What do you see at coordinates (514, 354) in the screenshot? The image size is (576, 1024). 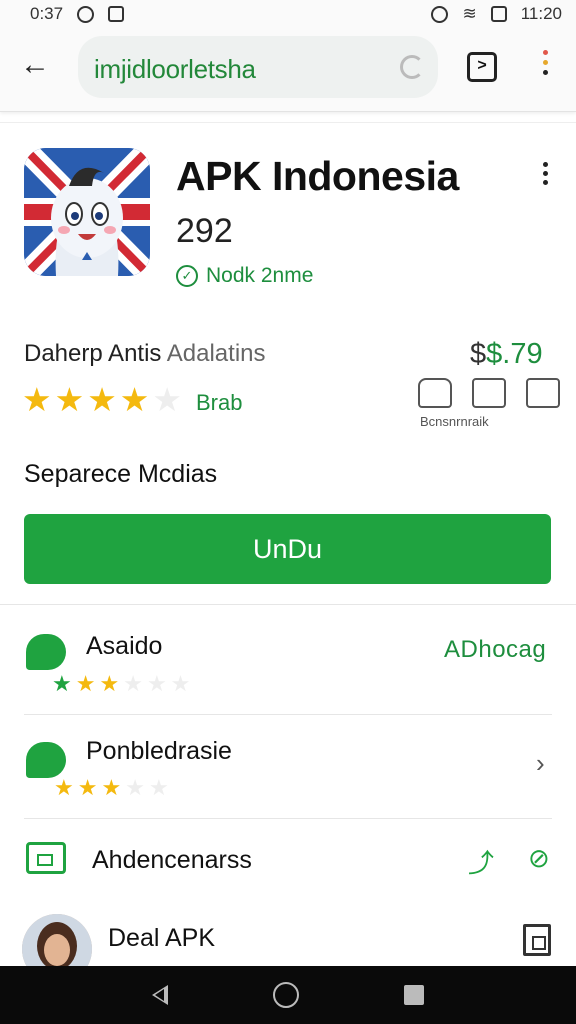 I see `price-value: $.79` at bounding box center [514, 354].